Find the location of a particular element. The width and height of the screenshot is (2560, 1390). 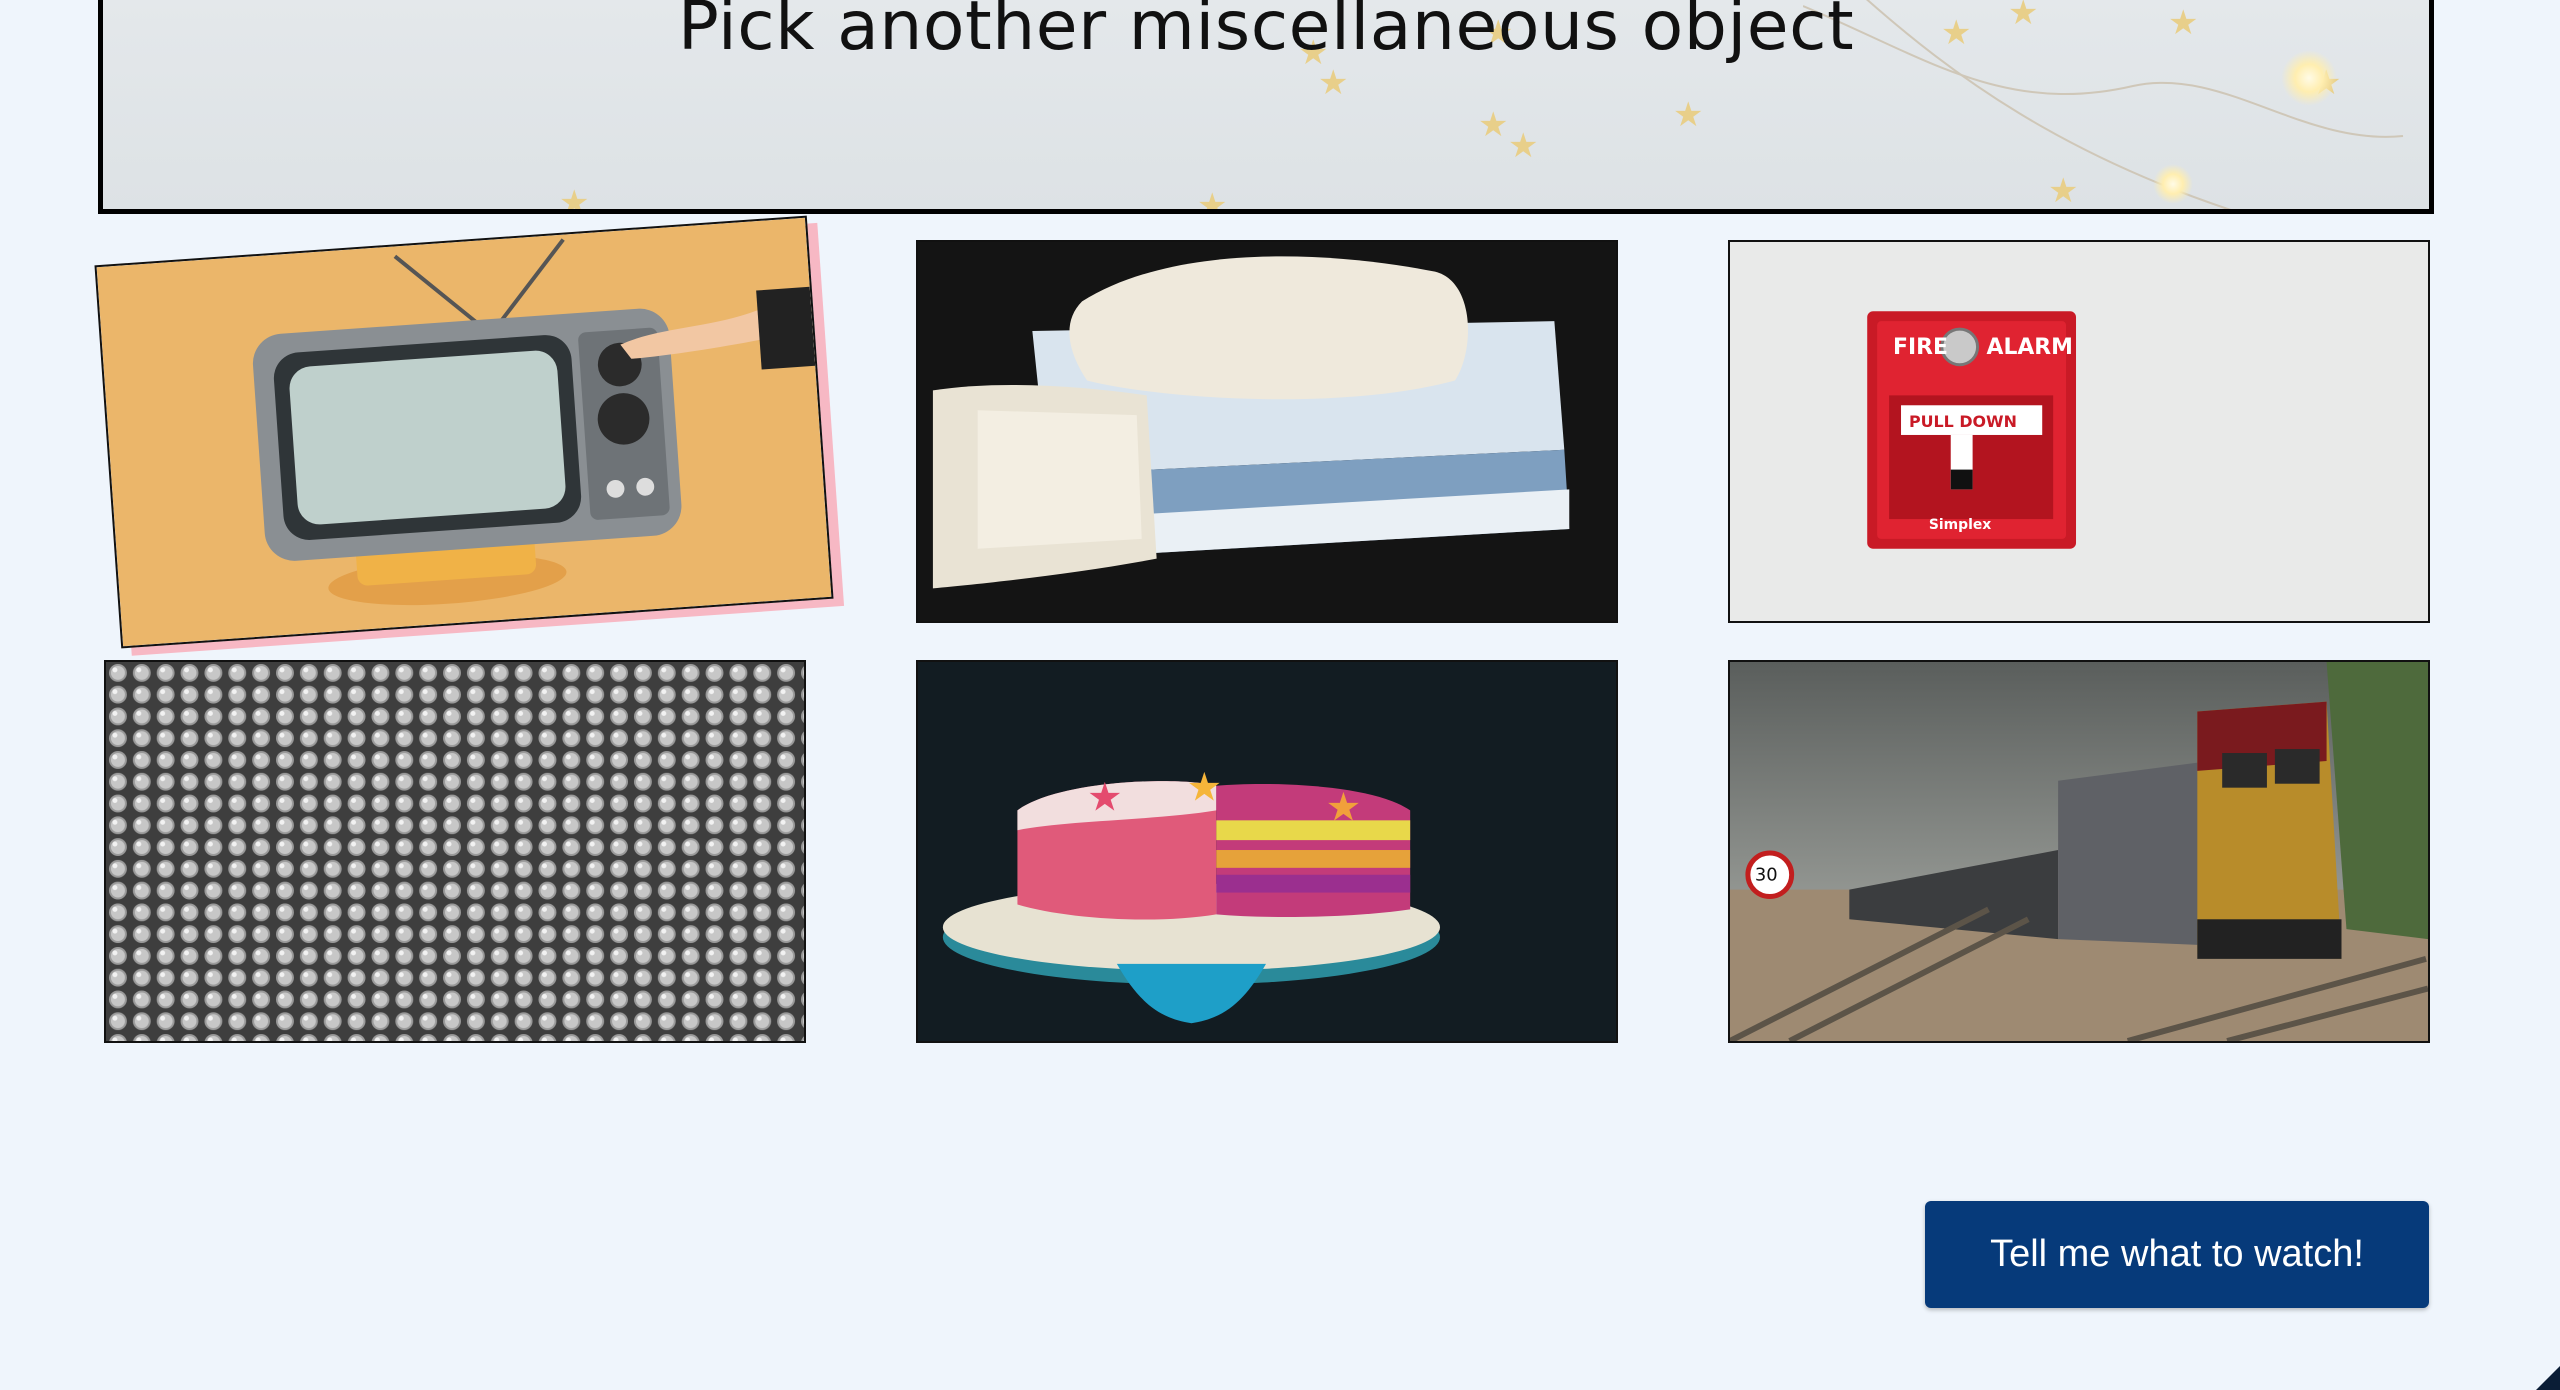

brand-label: Simplex is located at coordinates (1960, 525).